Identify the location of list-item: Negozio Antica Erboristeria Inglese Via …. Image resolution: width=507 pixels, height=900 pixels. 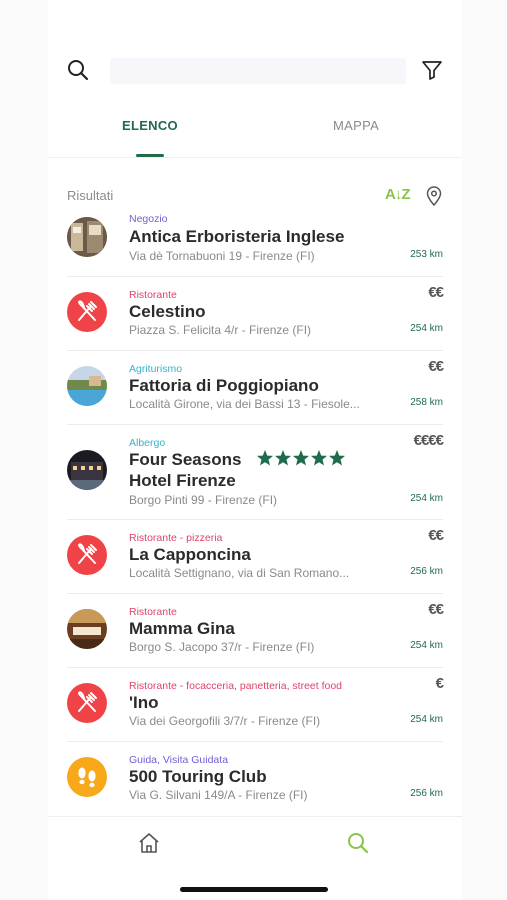
(255, 243).